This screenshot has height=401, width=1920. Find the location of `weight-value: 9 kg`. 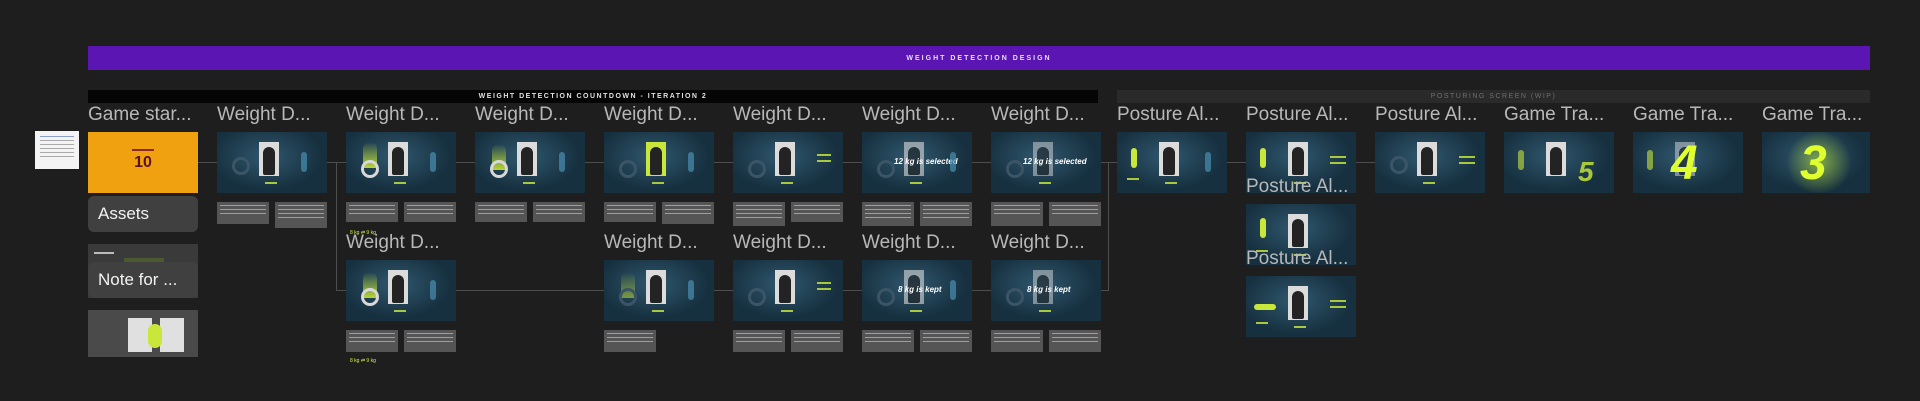

weight-value: 9 kg is located at coordinates (371, 361).